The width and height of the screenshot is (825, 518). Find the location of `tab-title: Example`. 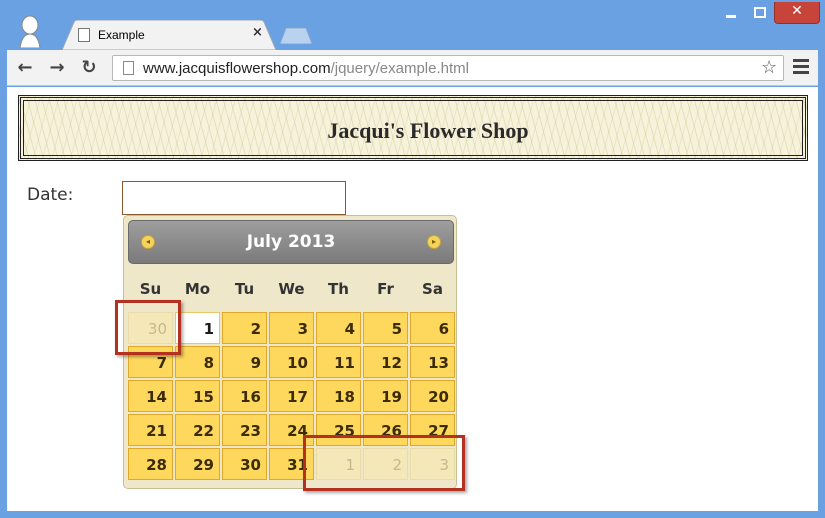

tab-title: Example is located at coordinates (121, 35).